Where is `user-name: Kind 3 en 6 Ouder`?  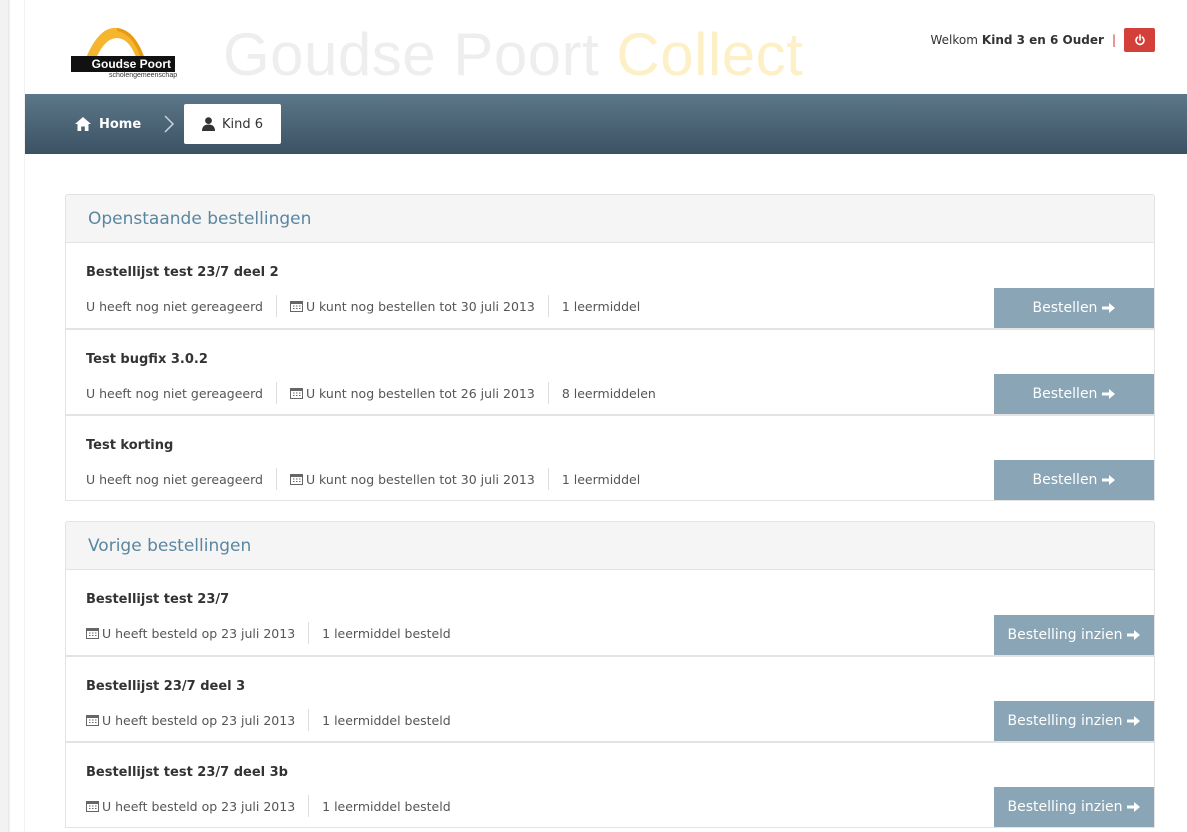 user-name: Kind 3 en 6 Ouder is located at coordinates (1042, 40).